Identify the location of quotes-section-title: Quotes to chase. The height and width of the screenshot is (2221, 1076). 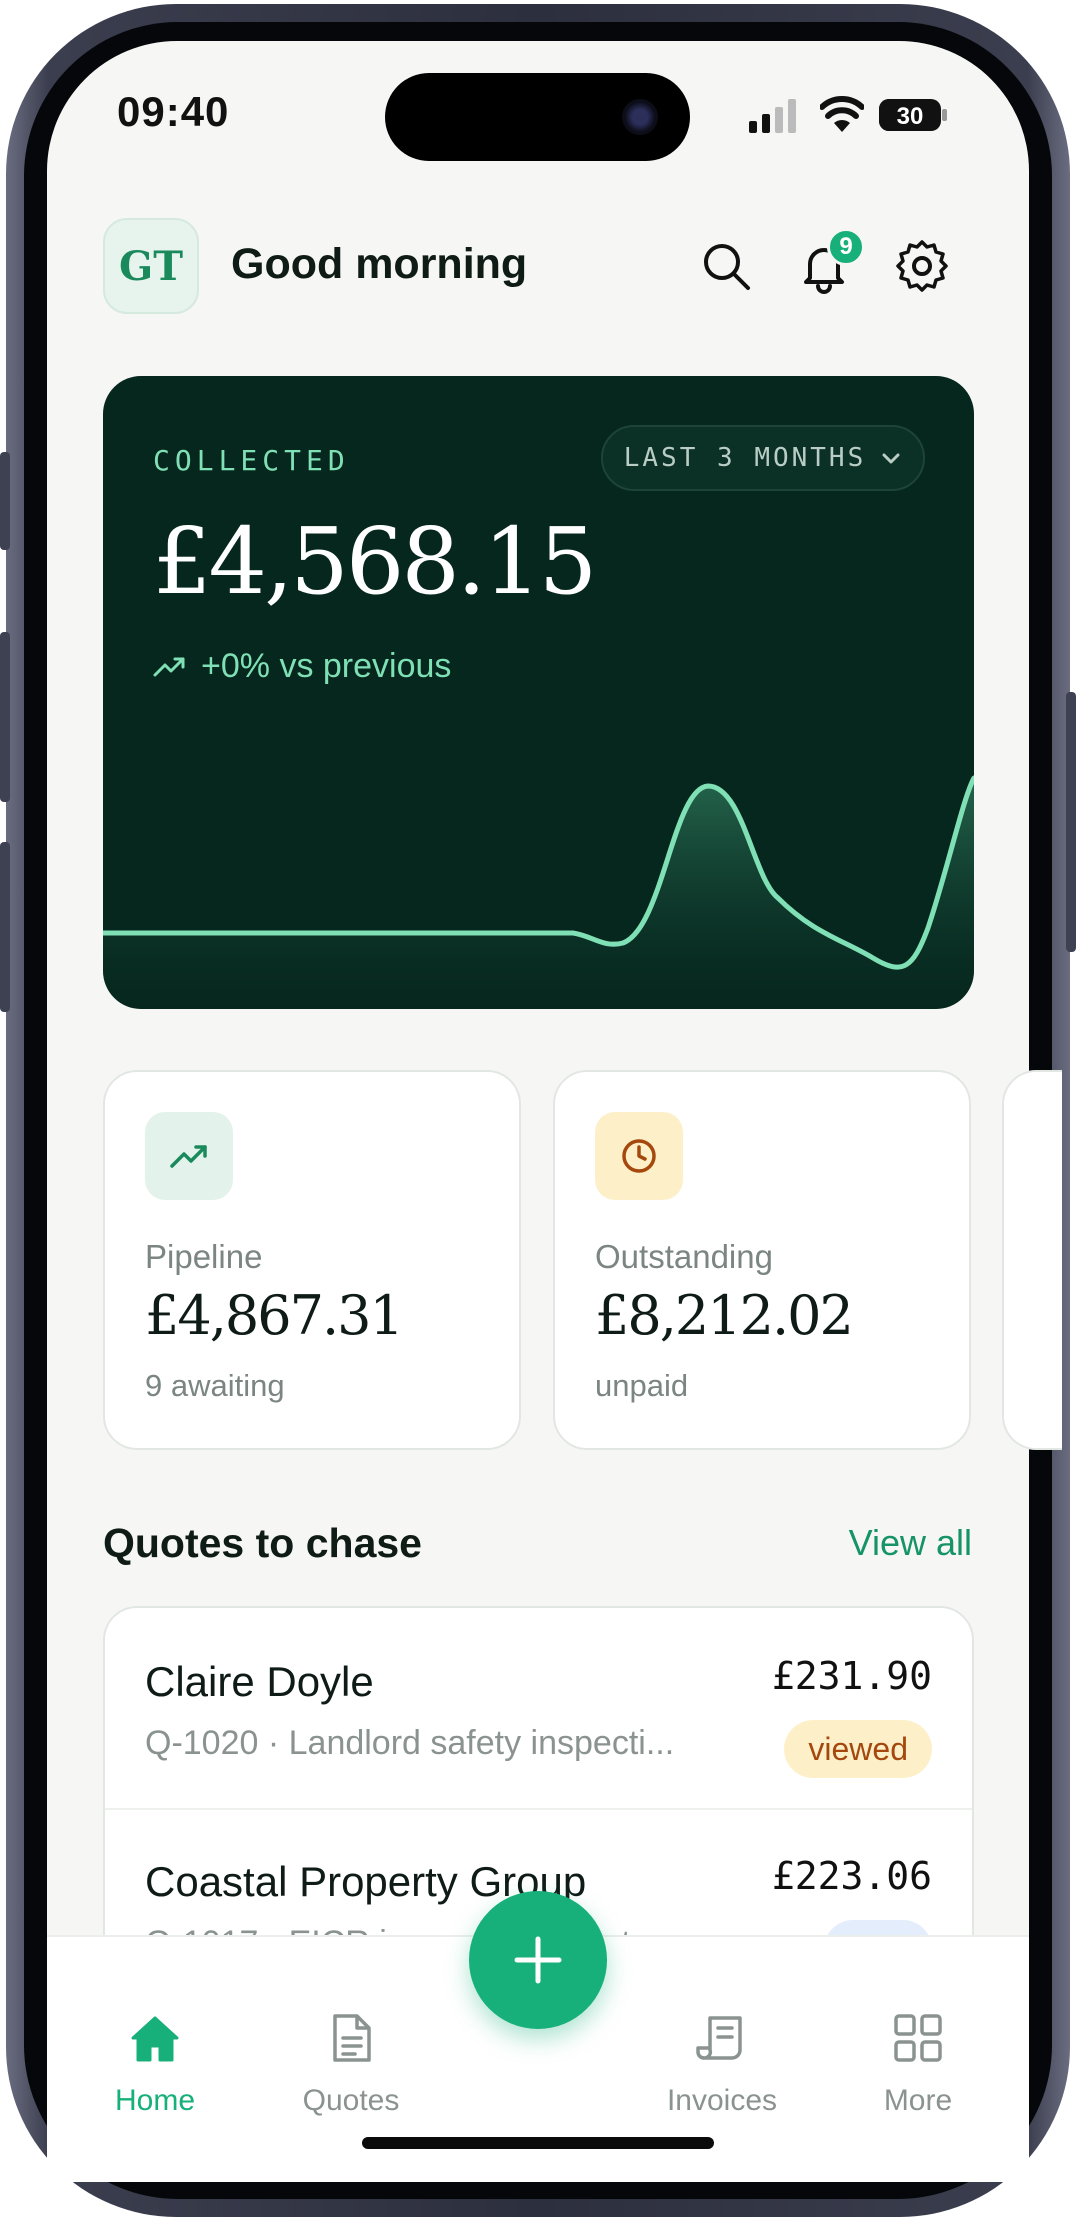
(262, 1543).